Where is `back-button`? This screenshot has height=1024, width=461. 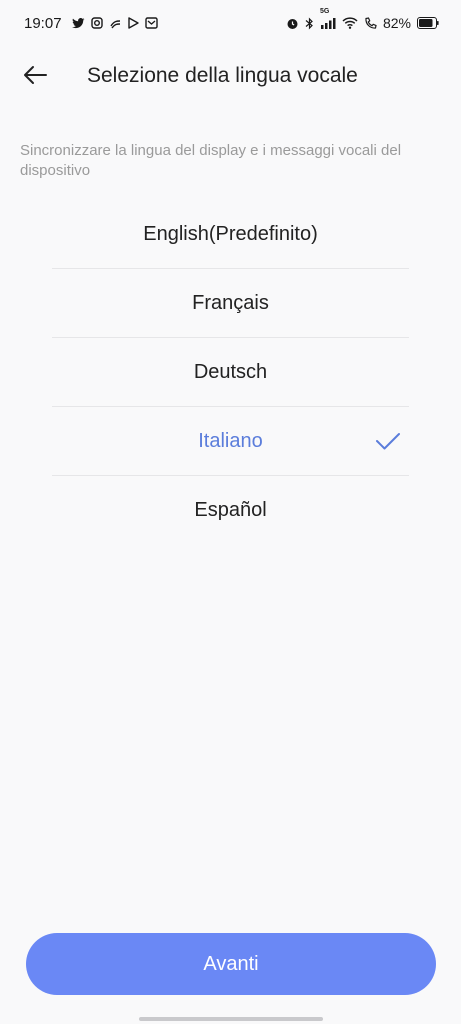 back-button is located at coordinates (35, 77).